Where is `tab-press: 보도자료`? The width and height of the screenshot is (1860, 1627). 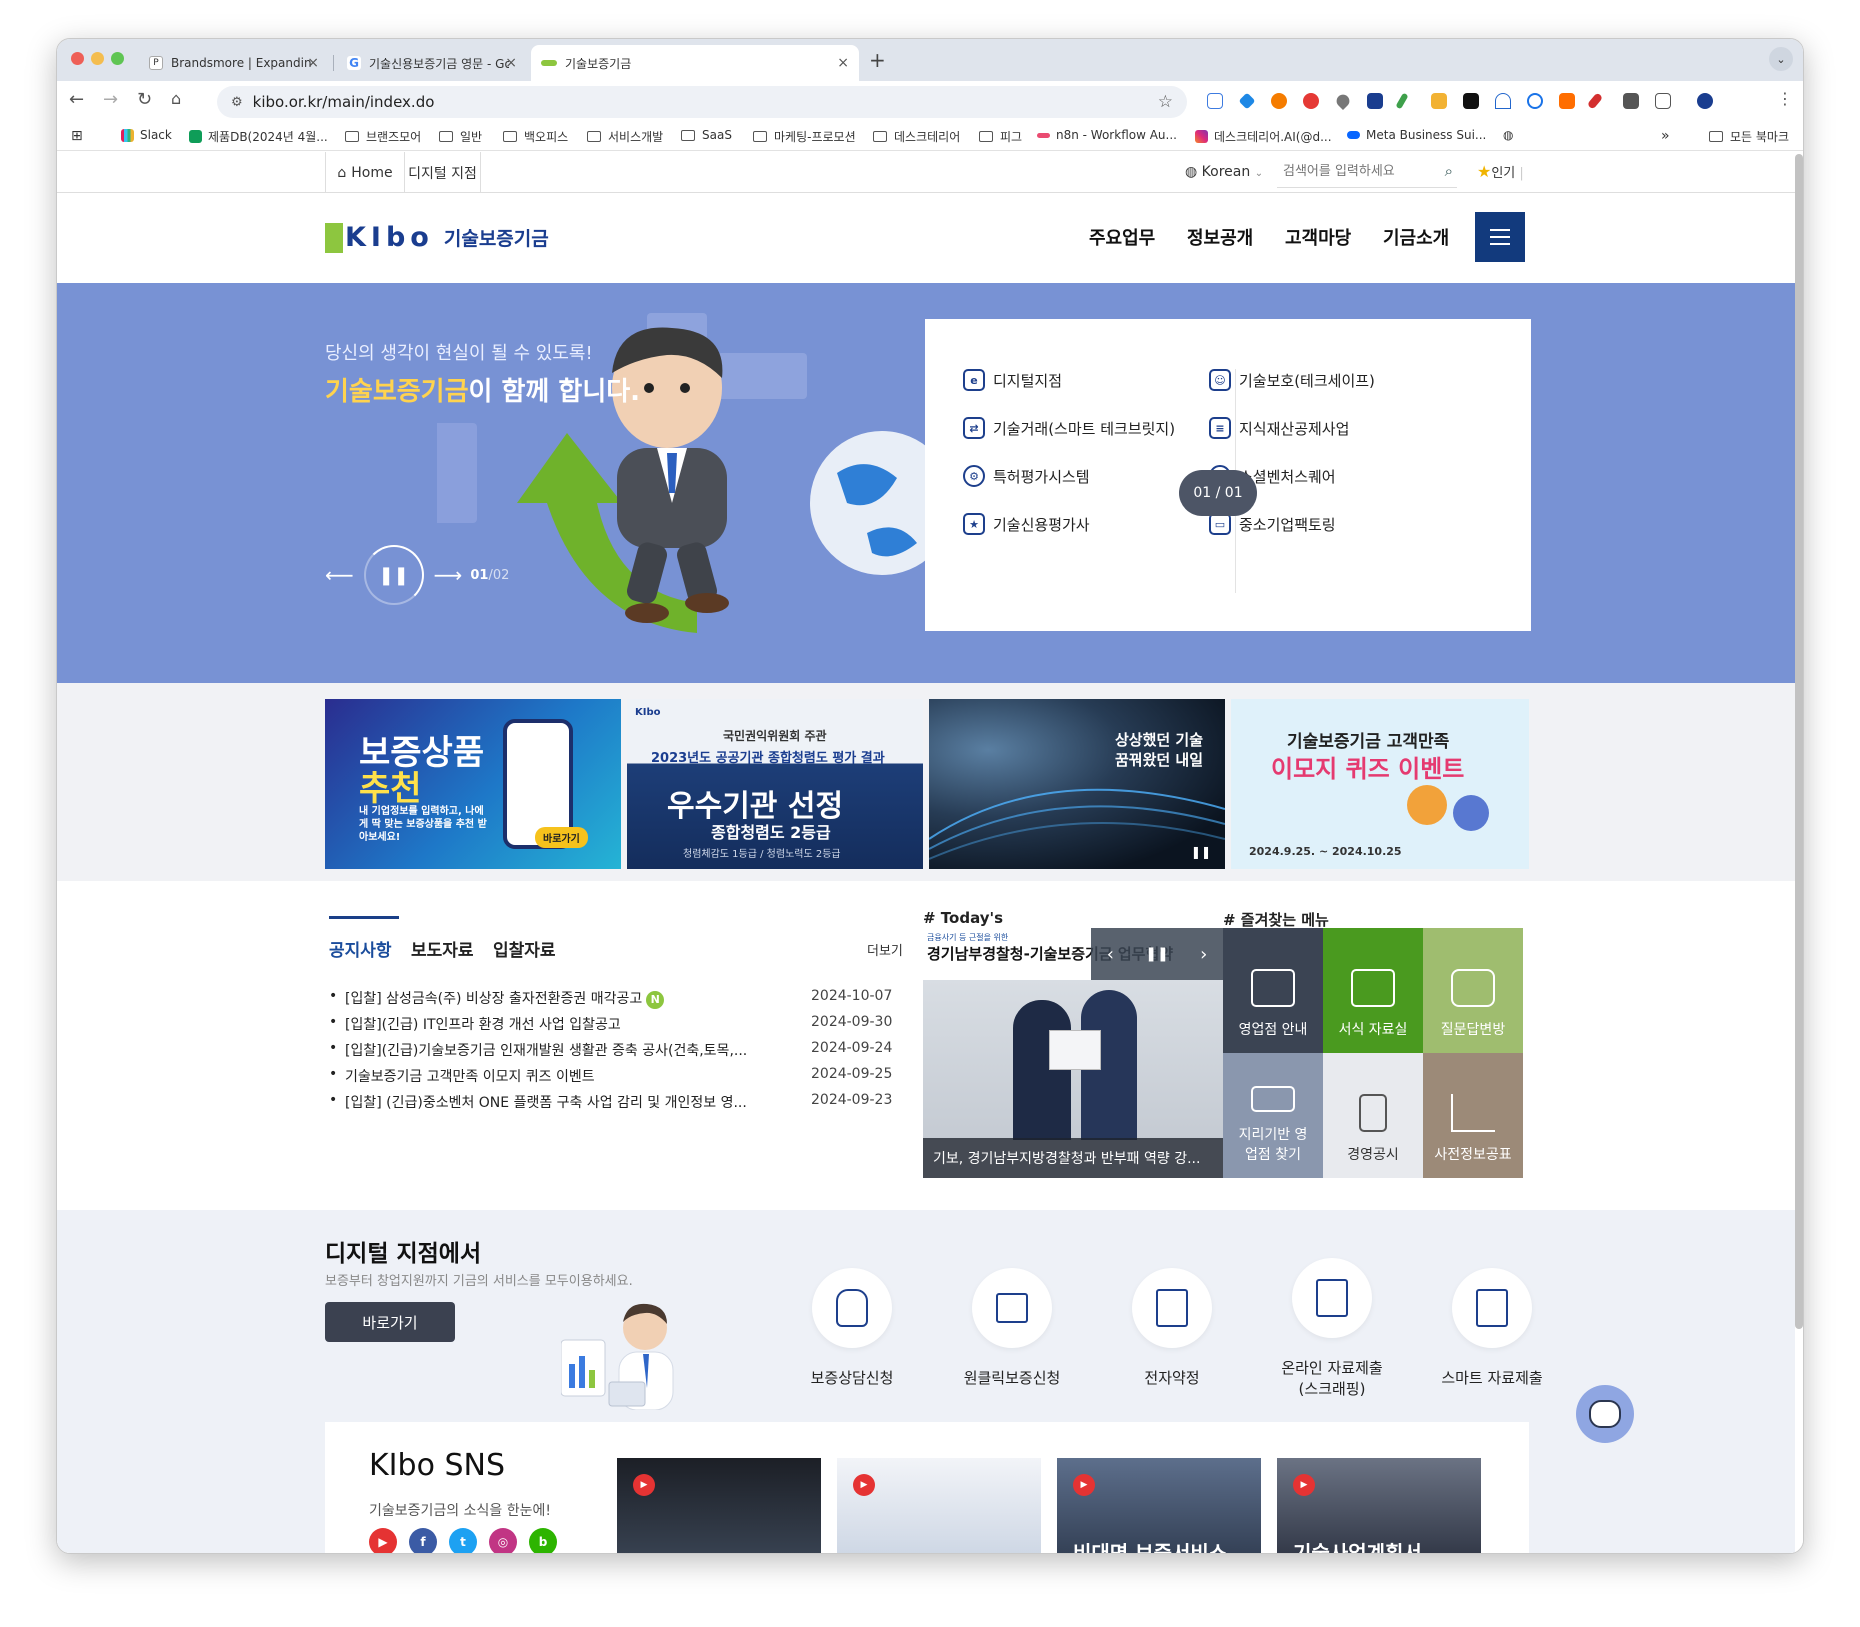
tab-press: 보도자료 is located at coordinates (442, 948).